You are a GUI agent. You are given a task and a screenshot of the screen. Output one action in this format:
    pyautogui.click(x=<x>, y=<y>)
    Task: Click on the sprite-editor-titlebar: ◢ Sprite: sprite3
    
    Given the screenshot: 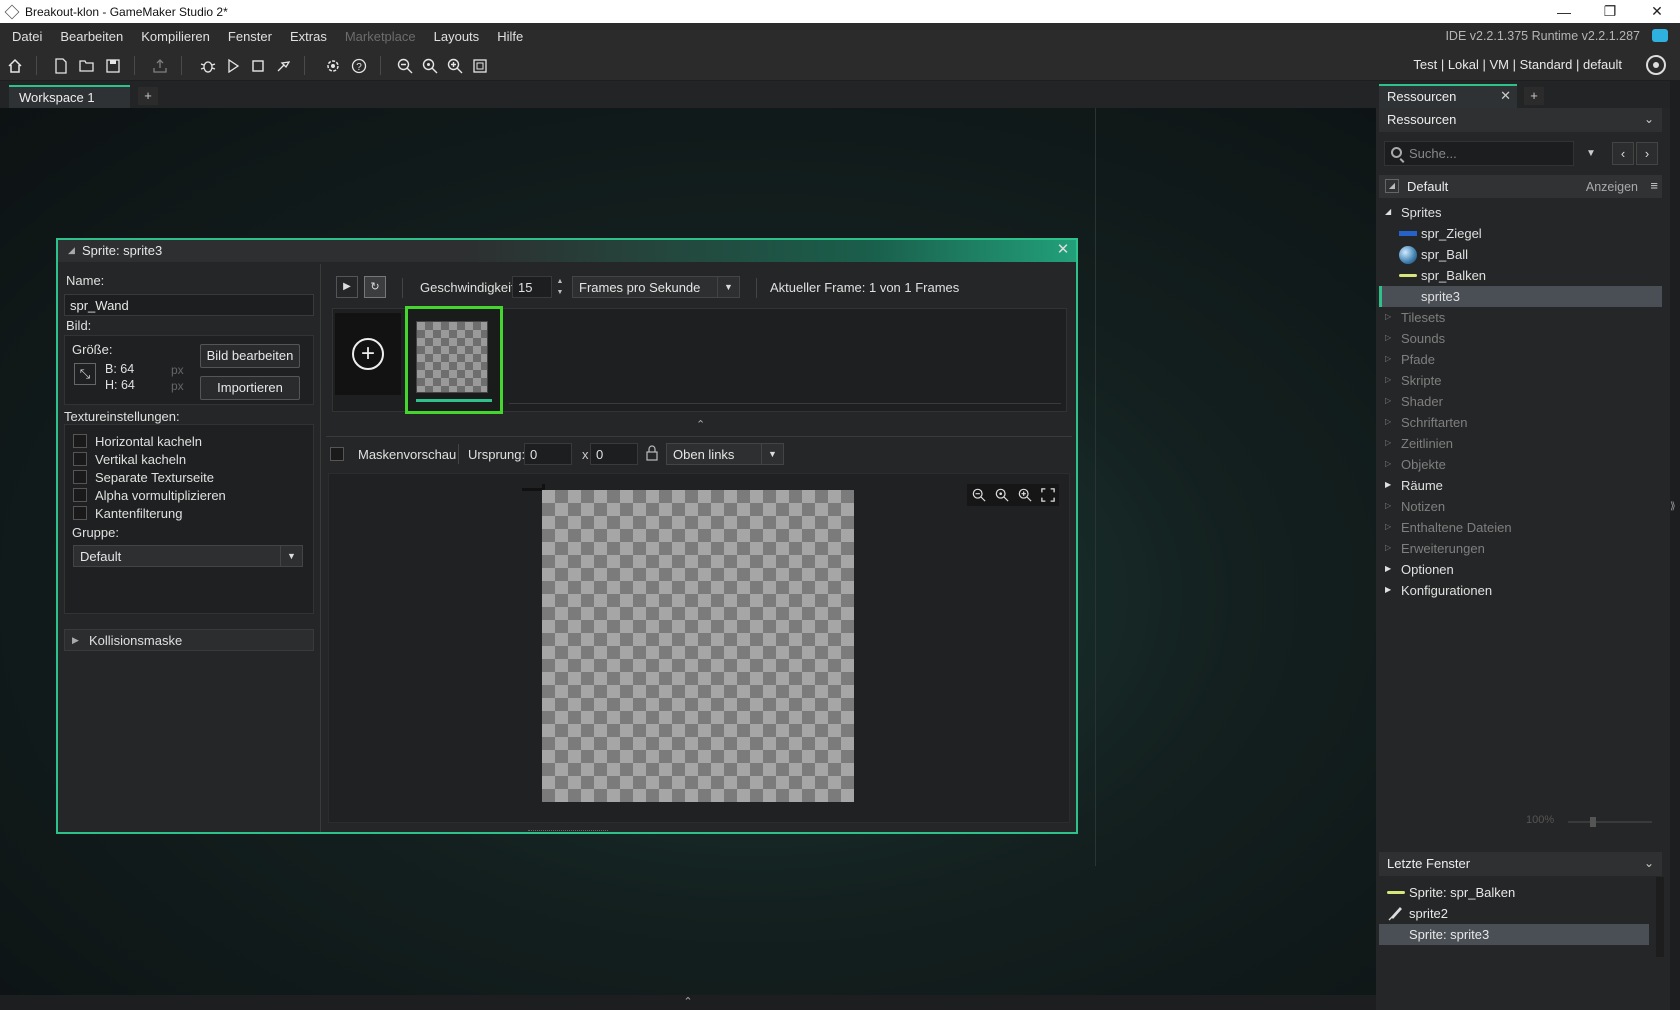 What is the action you would take?
    pyautogui.click(x=567, y=251)
    